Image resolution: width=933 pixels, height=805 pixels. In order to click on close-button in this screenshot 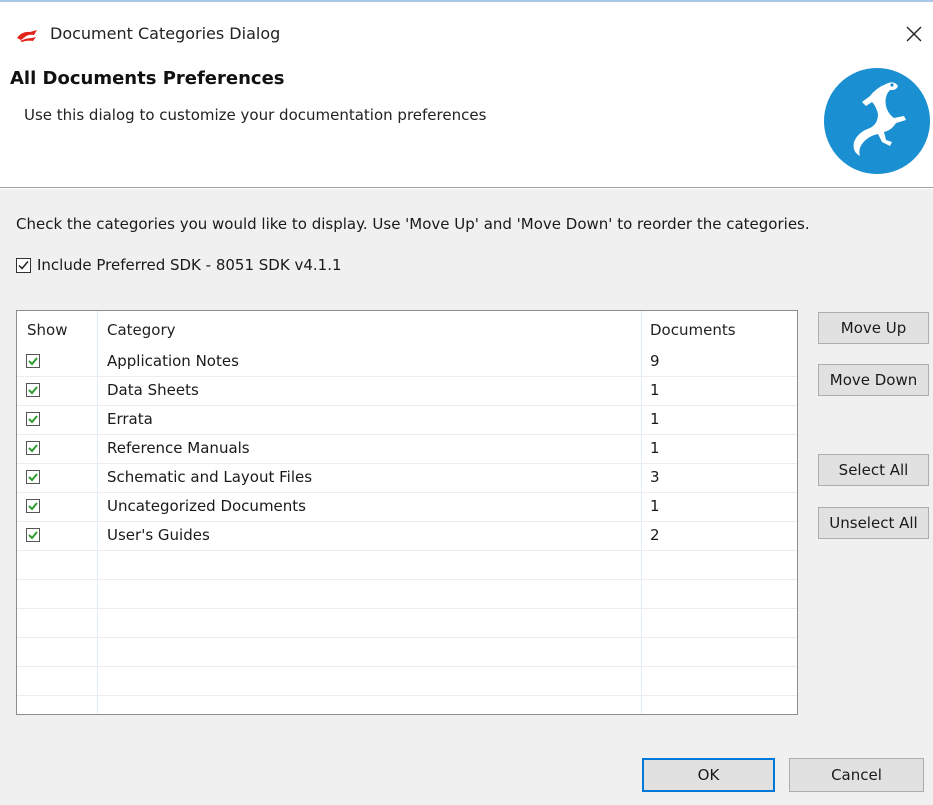, I will do `click(914, 34)`.